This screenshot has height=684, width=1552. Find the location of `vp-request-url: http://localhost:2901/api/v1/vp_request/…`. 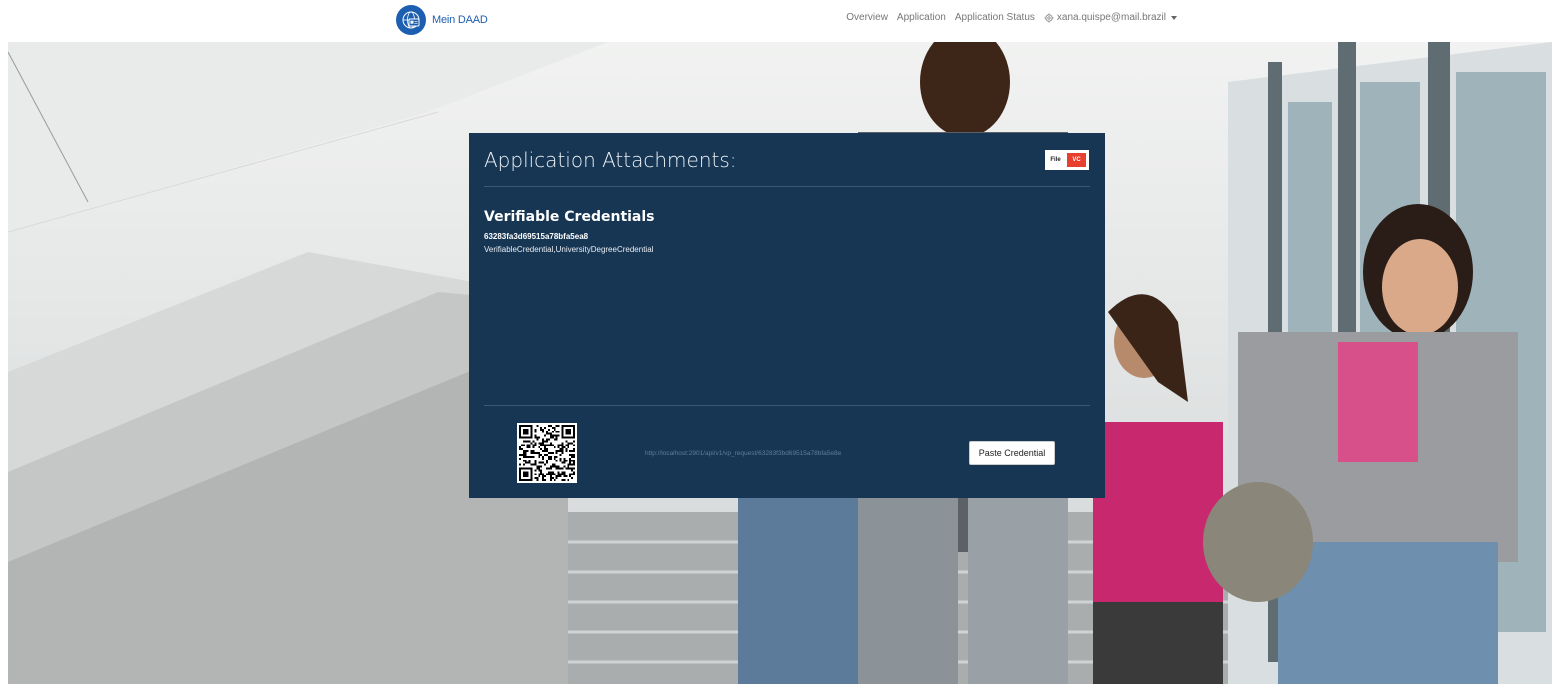

vp-request-url: http://localhost:2901/api/v1/vp_request/… is located at coordinates (743, 453).